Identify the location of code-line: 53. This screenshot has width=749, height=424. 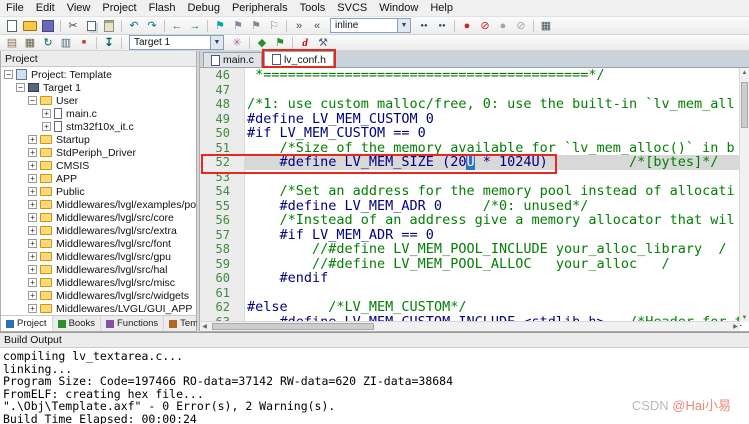
(474, 177).